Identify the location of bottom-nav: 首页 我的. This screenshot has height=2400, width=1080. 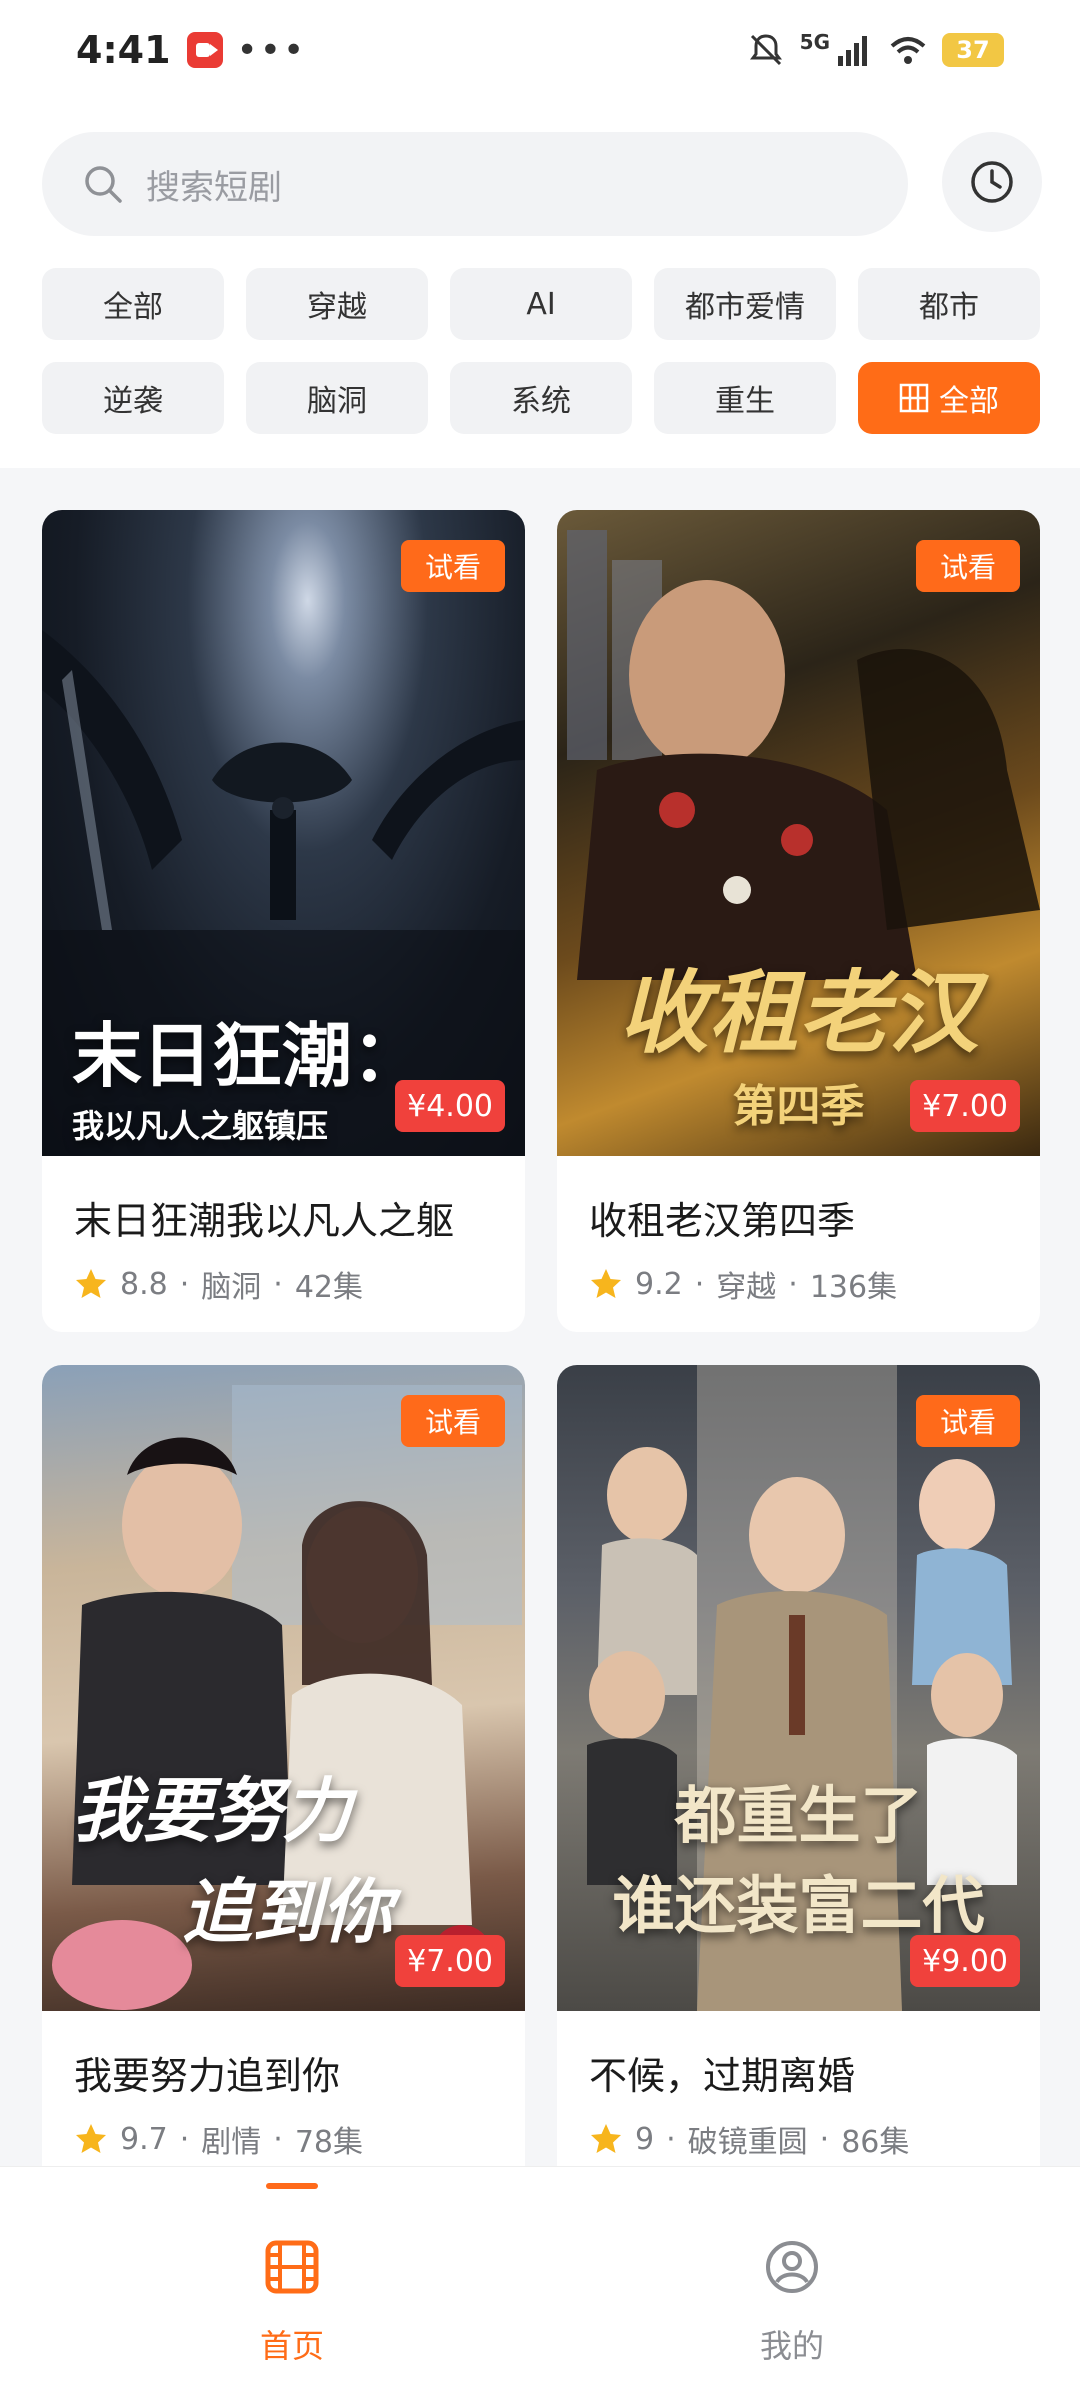
(540, 2283).